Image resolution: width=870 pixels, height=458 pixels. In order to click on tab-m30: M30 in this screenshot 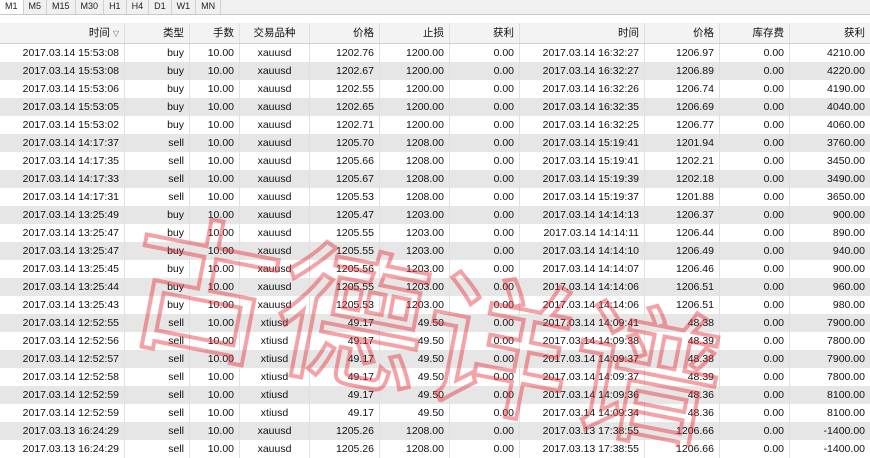, I will do `click(90, 7)`.